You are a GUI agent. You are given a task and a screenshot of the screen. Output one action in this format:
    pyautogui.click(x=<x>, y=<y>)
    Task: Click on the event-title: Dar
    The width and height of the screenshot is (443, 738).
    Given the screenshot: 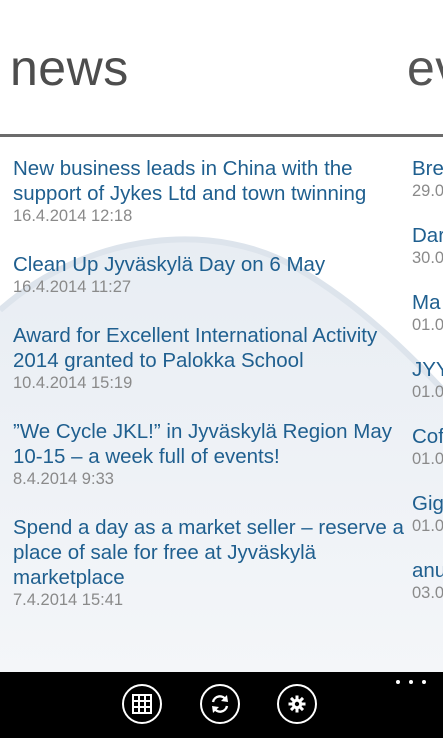 What is the action you would take?
    pyautogui.click(x=427, y=235)
    